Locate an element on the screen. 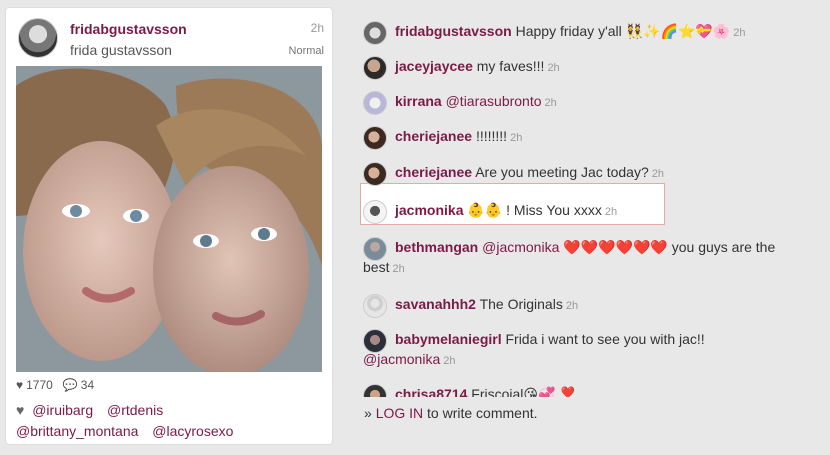 Image resolution: width=830 pixels, height=455 pixels. login-arrow: » is located at coordinates (368, 413).